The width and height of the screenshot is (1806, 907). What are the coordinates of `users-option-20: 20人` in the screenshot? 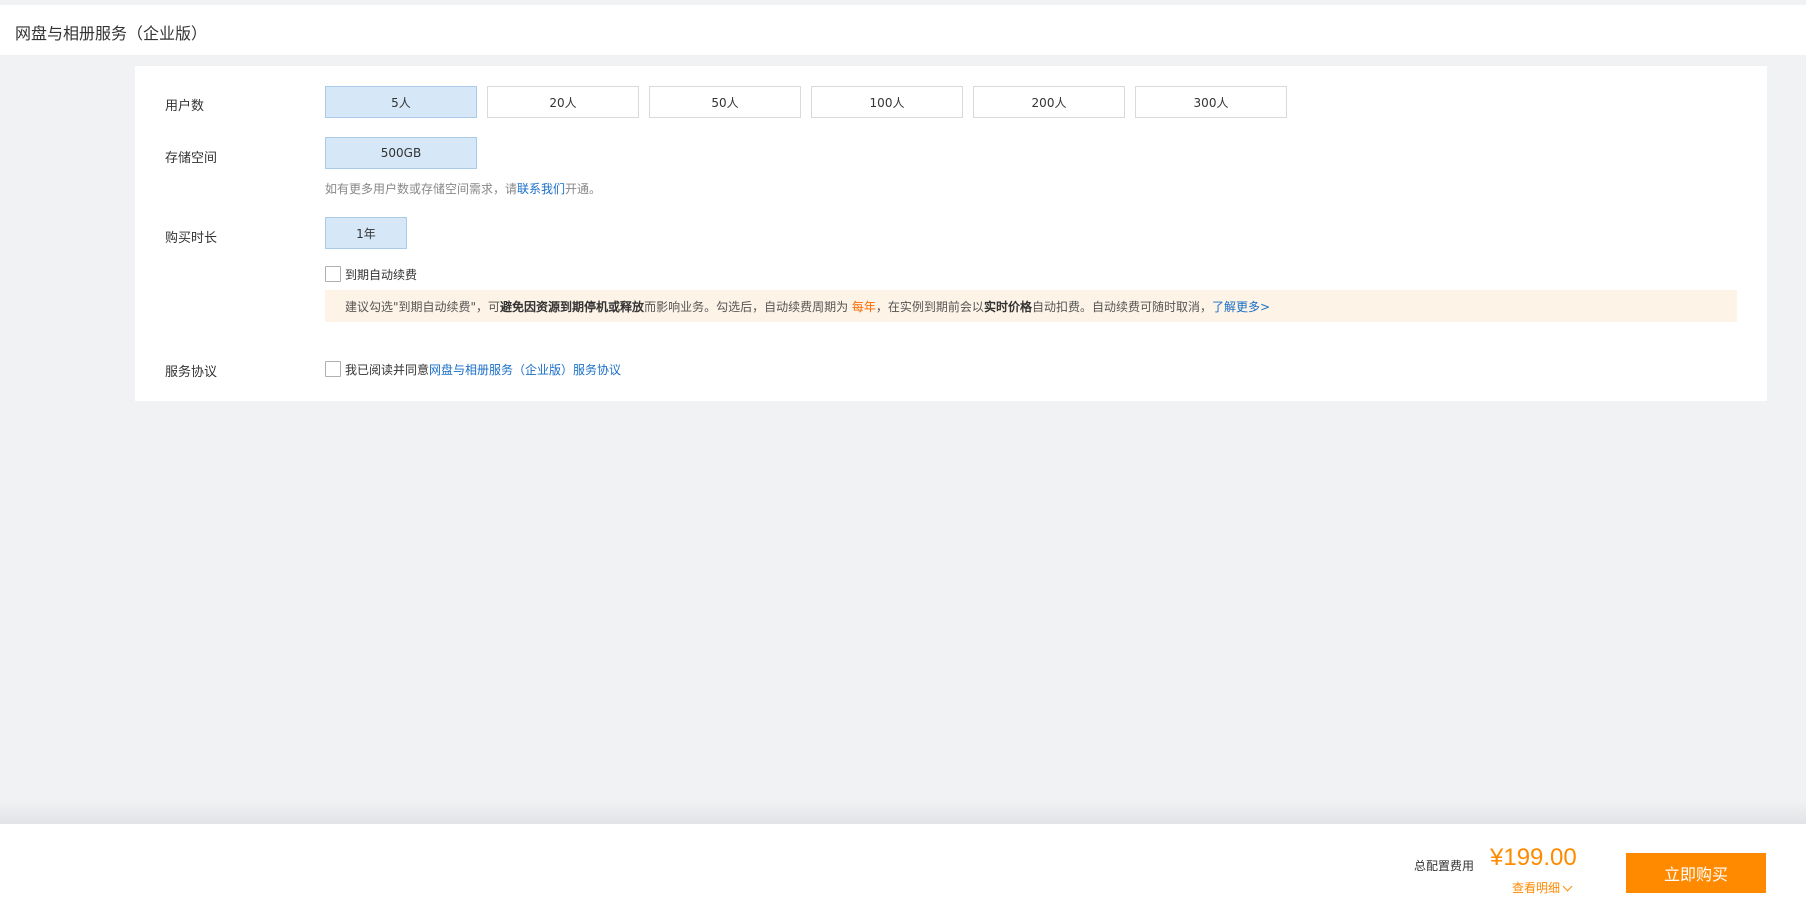 It's located at (563, 102).